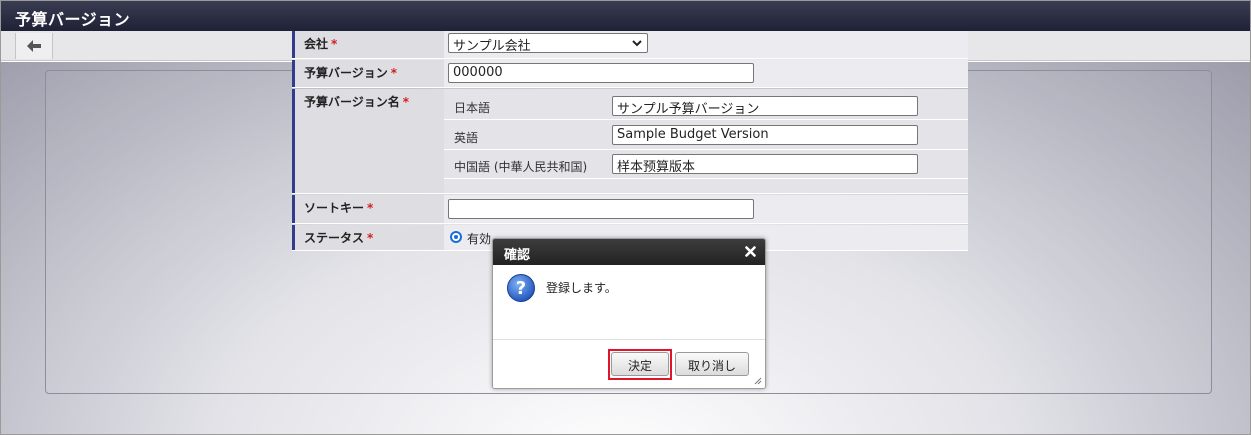 Image resolution: width=1251 pixels, height=435 pixels. I want to click on arrow-left-icon, so click(34, 46).